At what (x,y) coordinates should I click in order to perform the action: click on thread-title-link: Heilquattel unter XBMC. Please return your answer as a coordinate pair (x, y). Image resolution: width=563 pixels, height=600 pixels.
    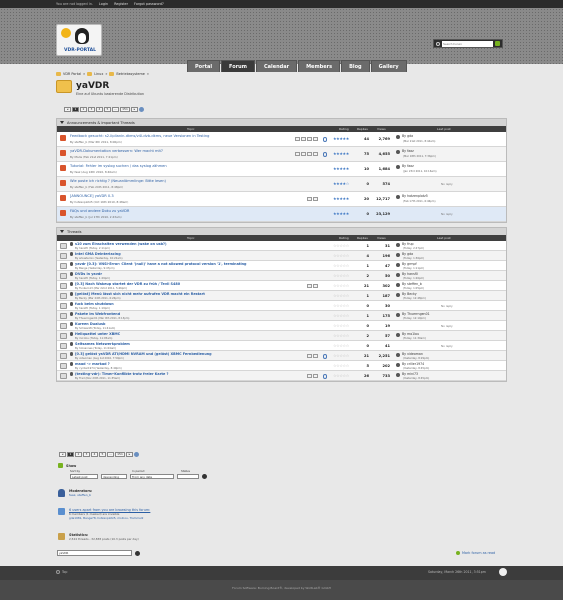
    Looking at the image, I should click on (97, 334).